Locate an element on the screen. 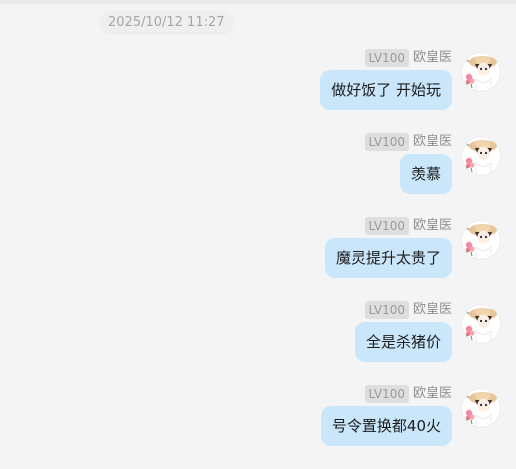 The width and height of the screenshot is (516, 469). message-bubble: 魔灵提升太贵了 is located at coordinates (388, 258).